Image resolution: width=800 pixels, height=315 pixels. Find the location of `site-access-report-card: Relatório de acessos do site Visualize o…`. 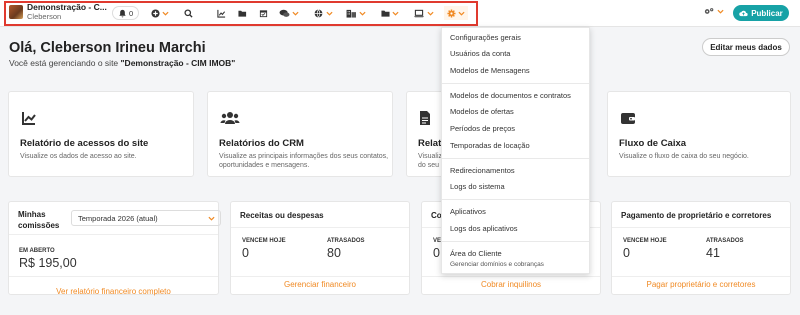

site-access-report-card: Relatório de acessos do site Visualize o… is located at coordinates (101, 134).